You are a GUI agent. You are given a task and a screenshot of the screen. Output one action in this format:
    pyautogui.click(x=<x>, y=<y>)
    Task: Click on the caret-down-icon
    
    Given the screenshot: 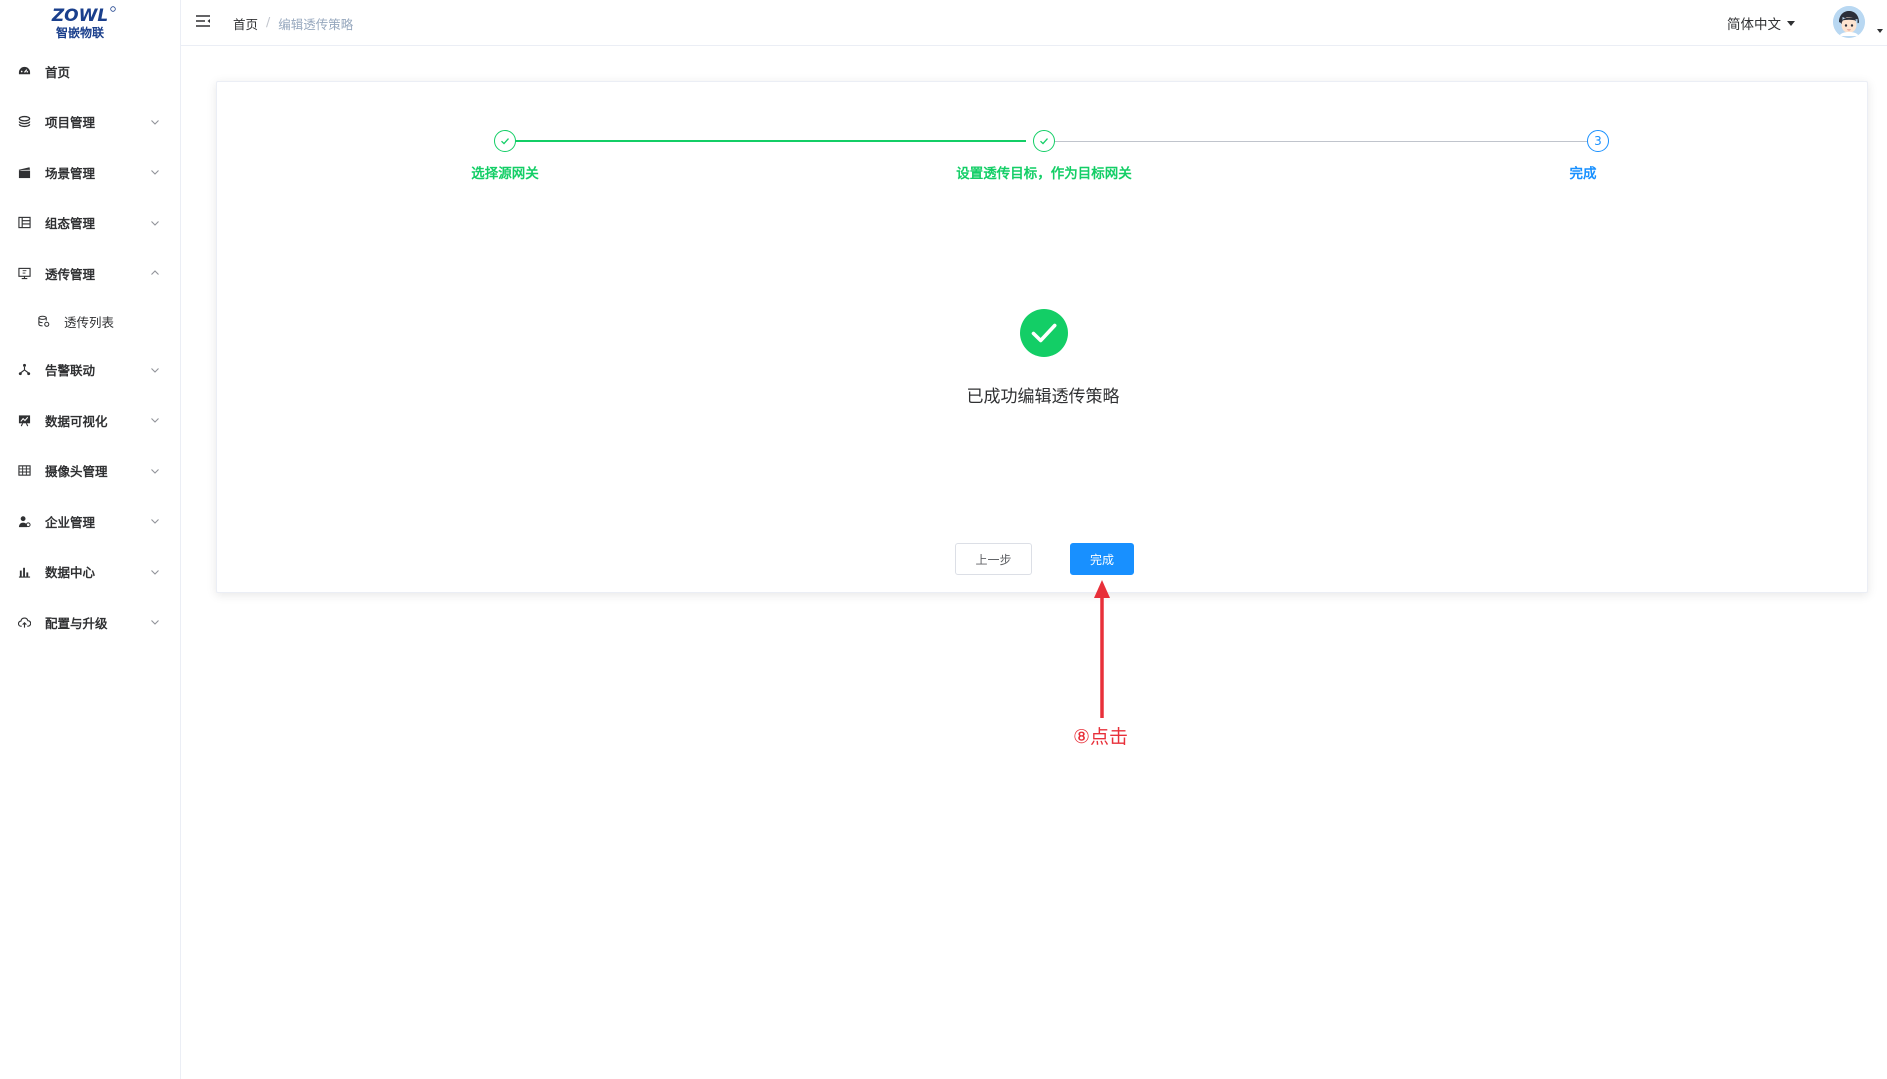 What is the action you would take?
    pyautogui.click(x=1791, y=23)
    